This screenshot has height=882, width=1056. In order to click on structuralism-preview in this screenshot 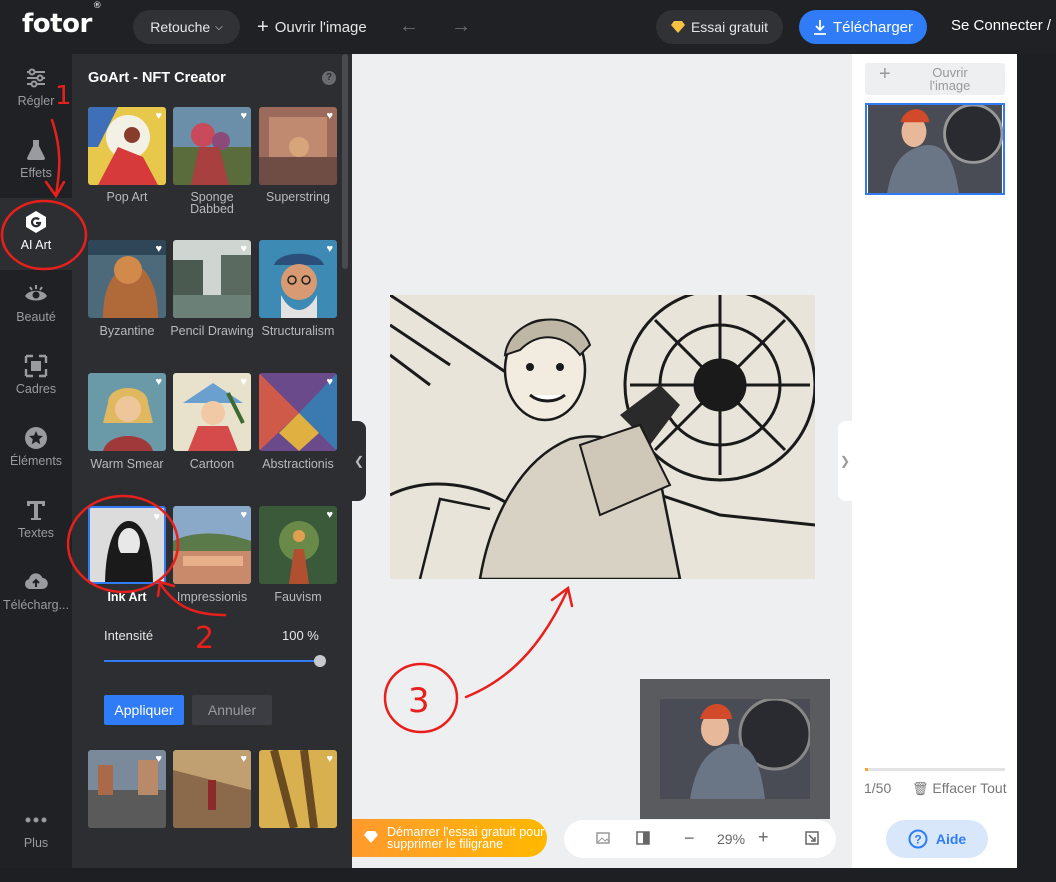, I will do `click(298, 279)`.